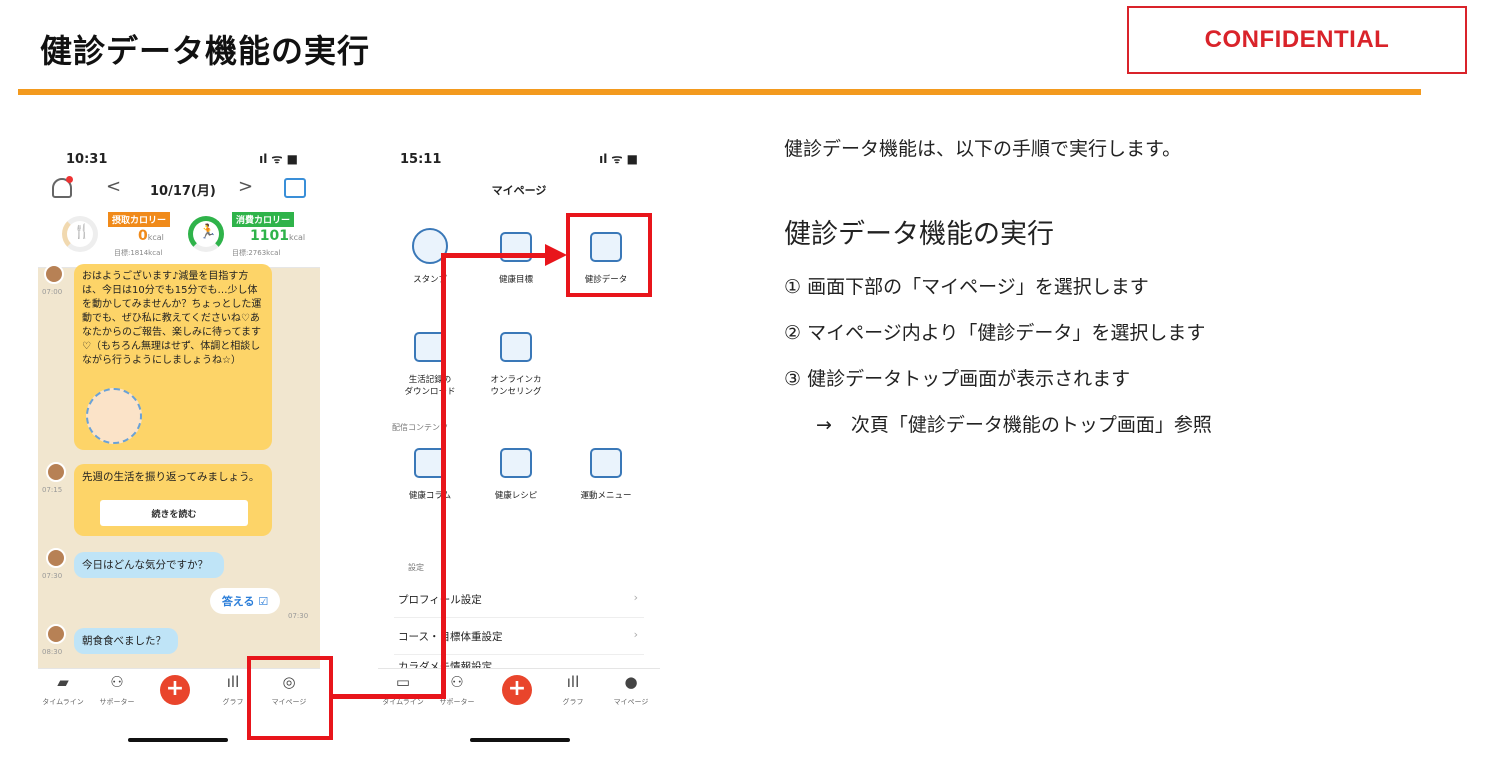 The image size is (1500, 779). What do you see at coordinates (606, 496) in the screenshot?
I see `grid-label: 運動メニュー` at bounding box center [606, 496].